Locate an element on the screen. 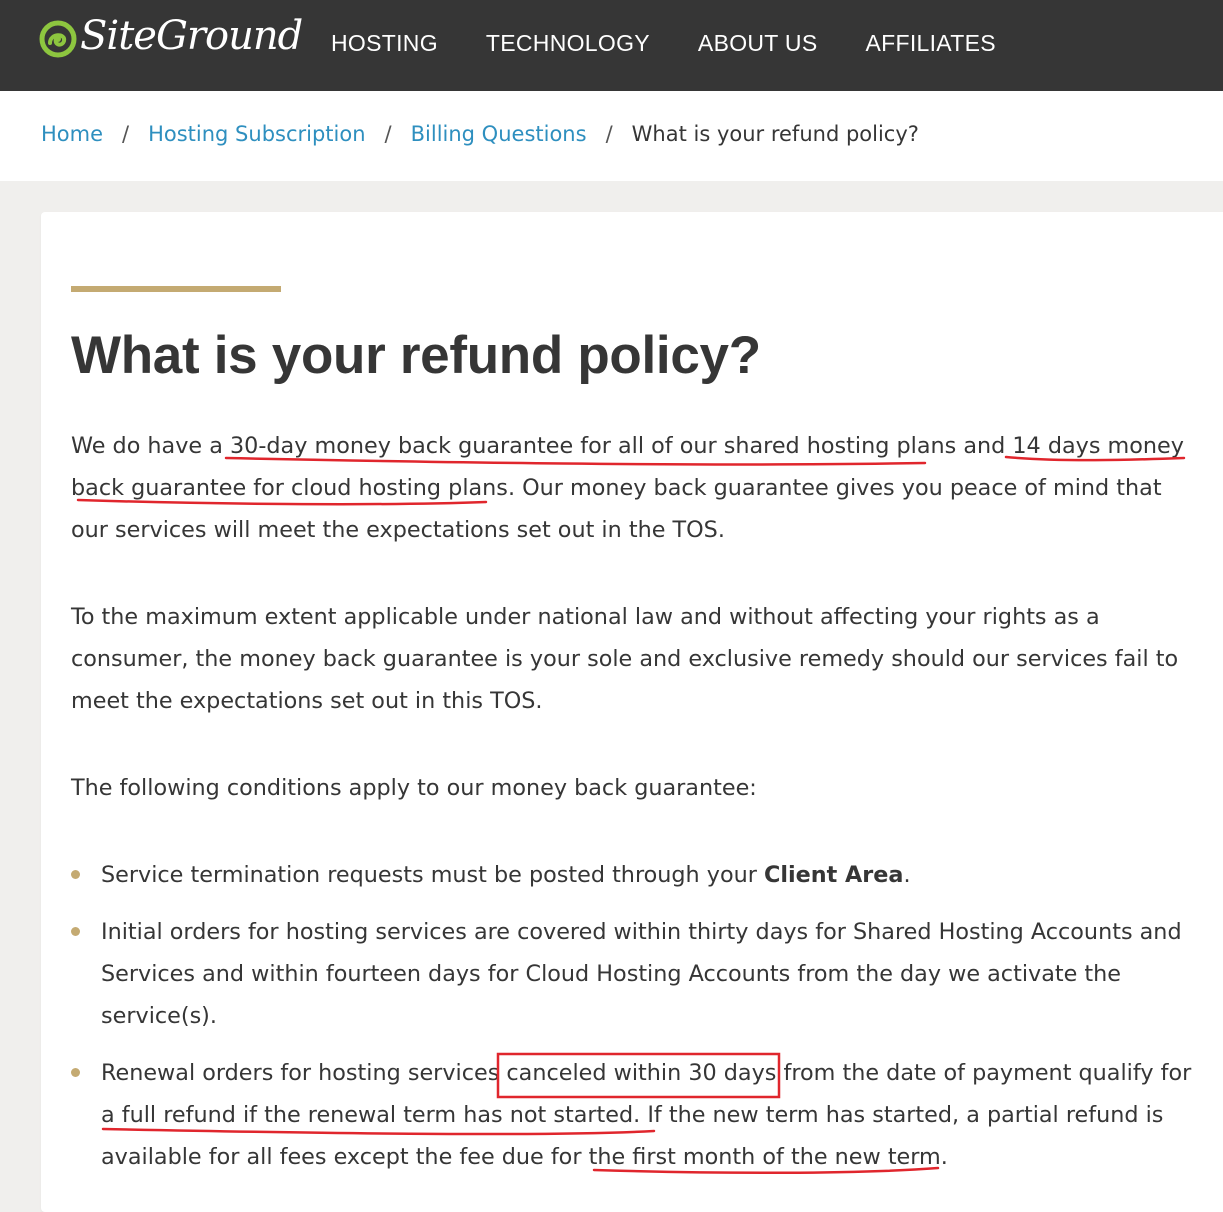 The image size is (1223, 1212). breadcrumb-link-home: Home is located at coordinates (72, 134).